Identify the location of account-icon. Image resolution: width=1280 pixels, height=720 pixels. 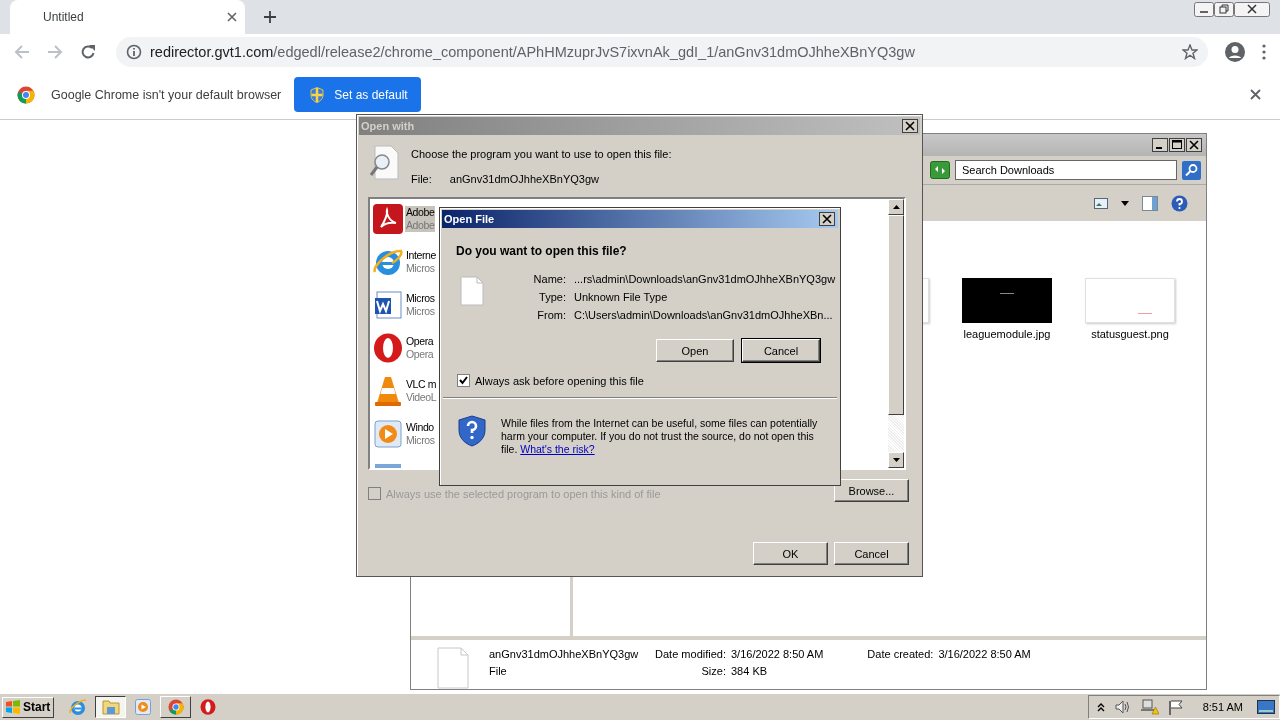
(1235, 52).